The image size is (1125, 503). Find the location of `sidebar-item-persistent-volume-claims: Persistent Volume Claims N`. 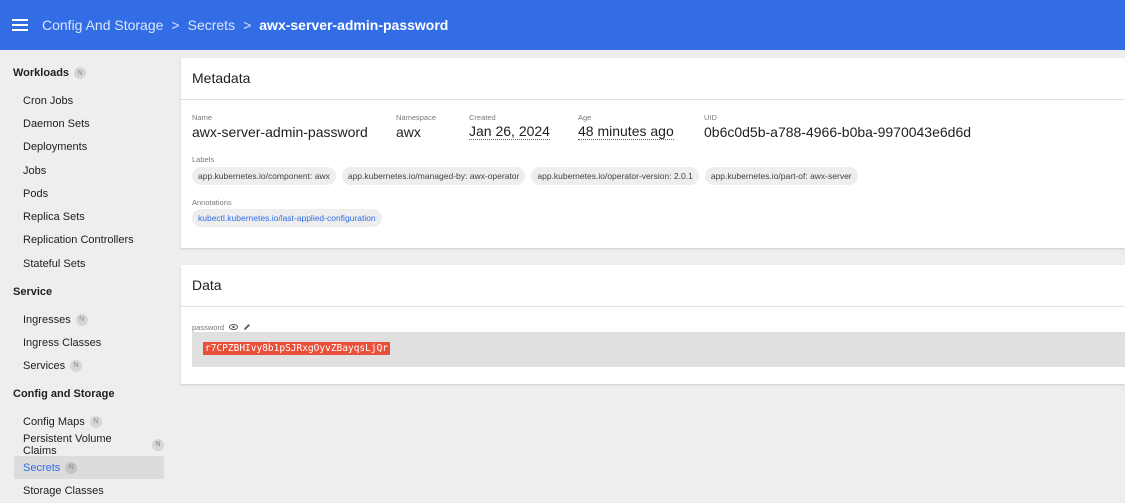

sidebar-item-persistent-volume-claims: Persistent Volume Claims N is located at coordinates (89, 444).